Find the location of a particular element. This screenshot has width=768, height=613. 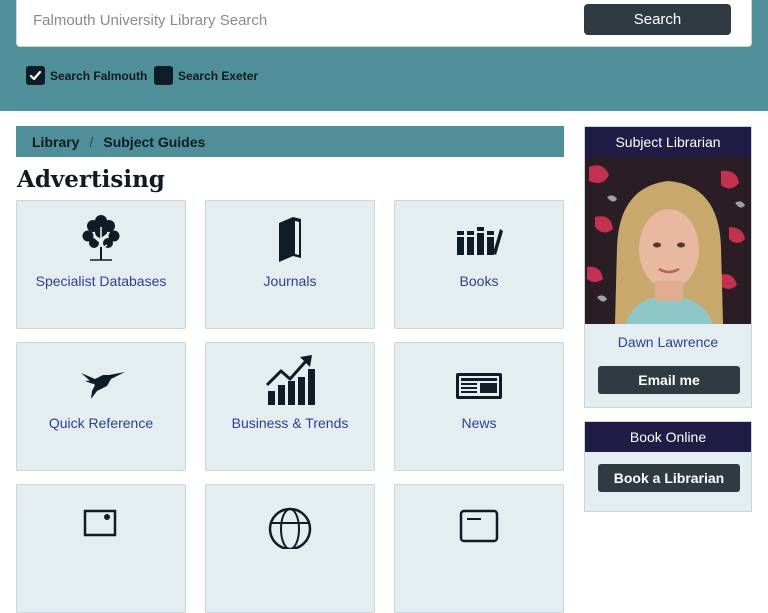

tile-label: News is located at coordinates (479, 423).